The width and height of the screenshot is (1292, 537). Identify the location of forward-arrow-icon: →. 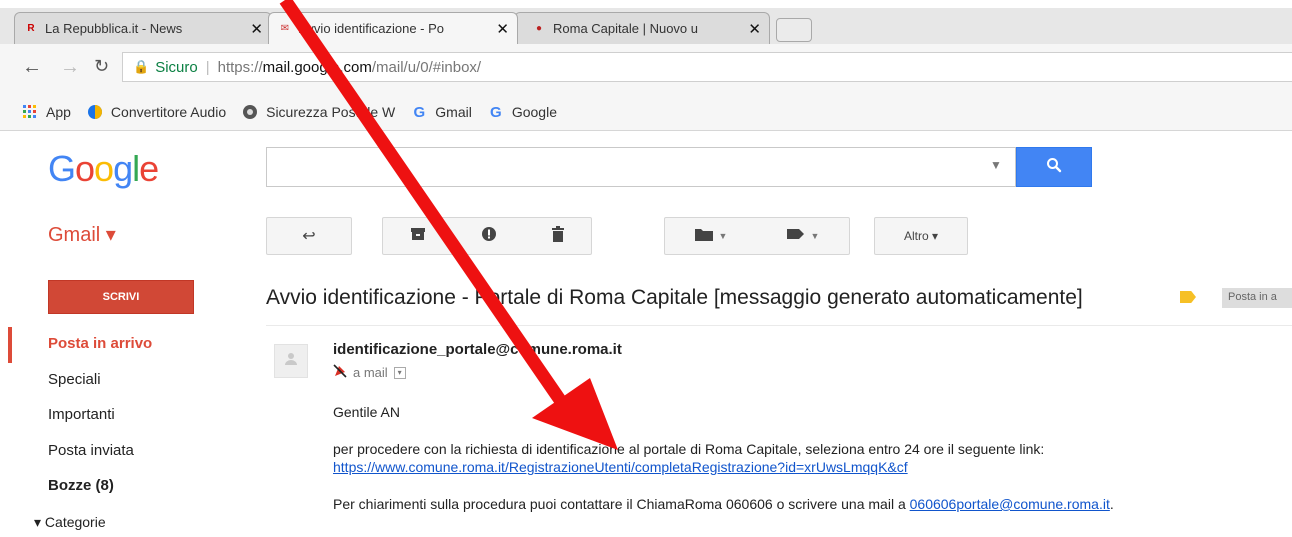
(70, 67).